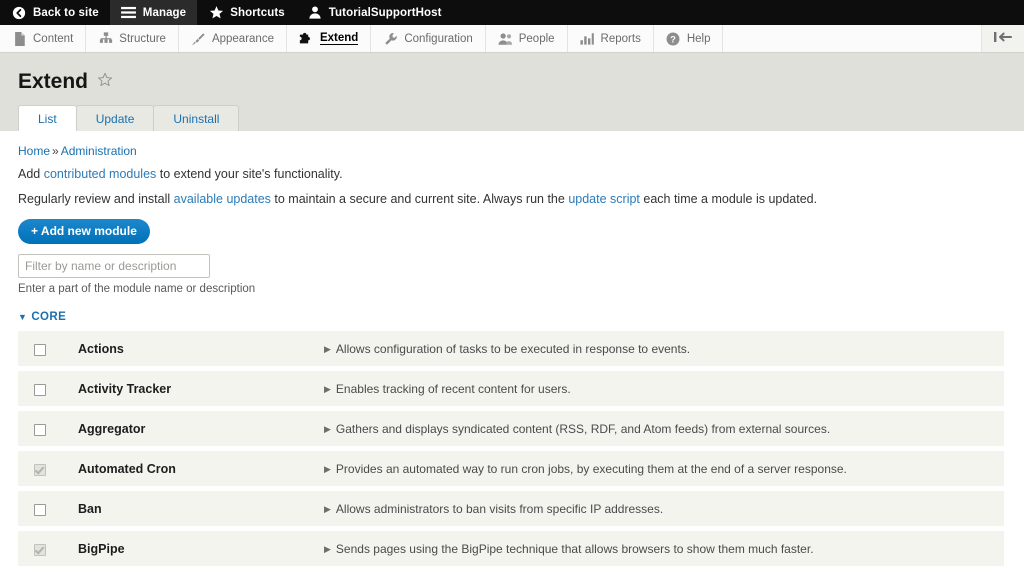  What do you see at coordinates (233, 38) in the screenshot?
I see `toolbar-item-appearance: Appearance` at bounding box center [233, 38].